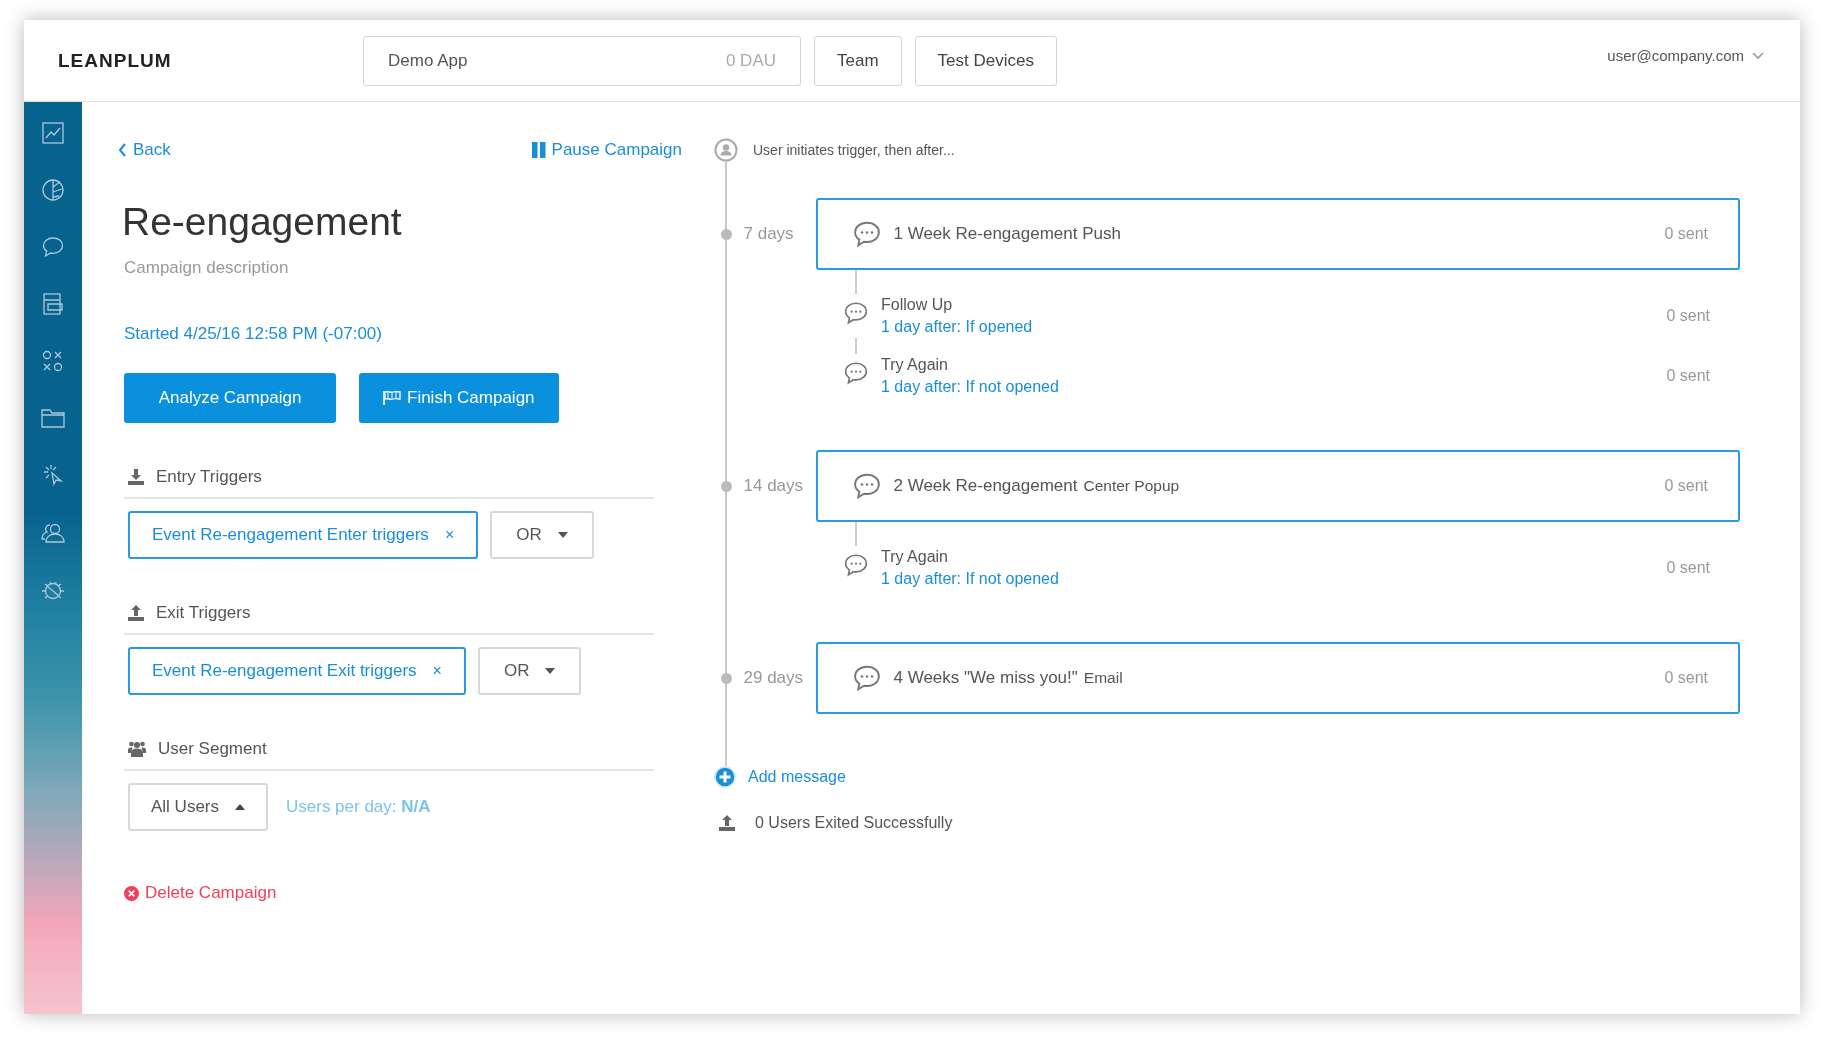 The width and height of the screenshot is (1824, 1042). I want to click on pie-chart-icon, so click(53, 190).